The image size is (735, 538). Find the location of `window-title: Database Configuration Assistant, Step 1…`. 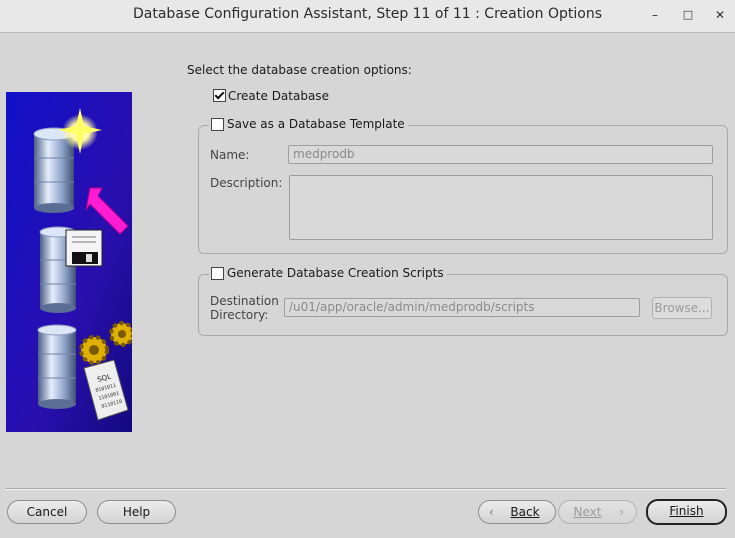

window-title: Database Configuration Assistant, Step 1… is located at coordinates (367, 14).